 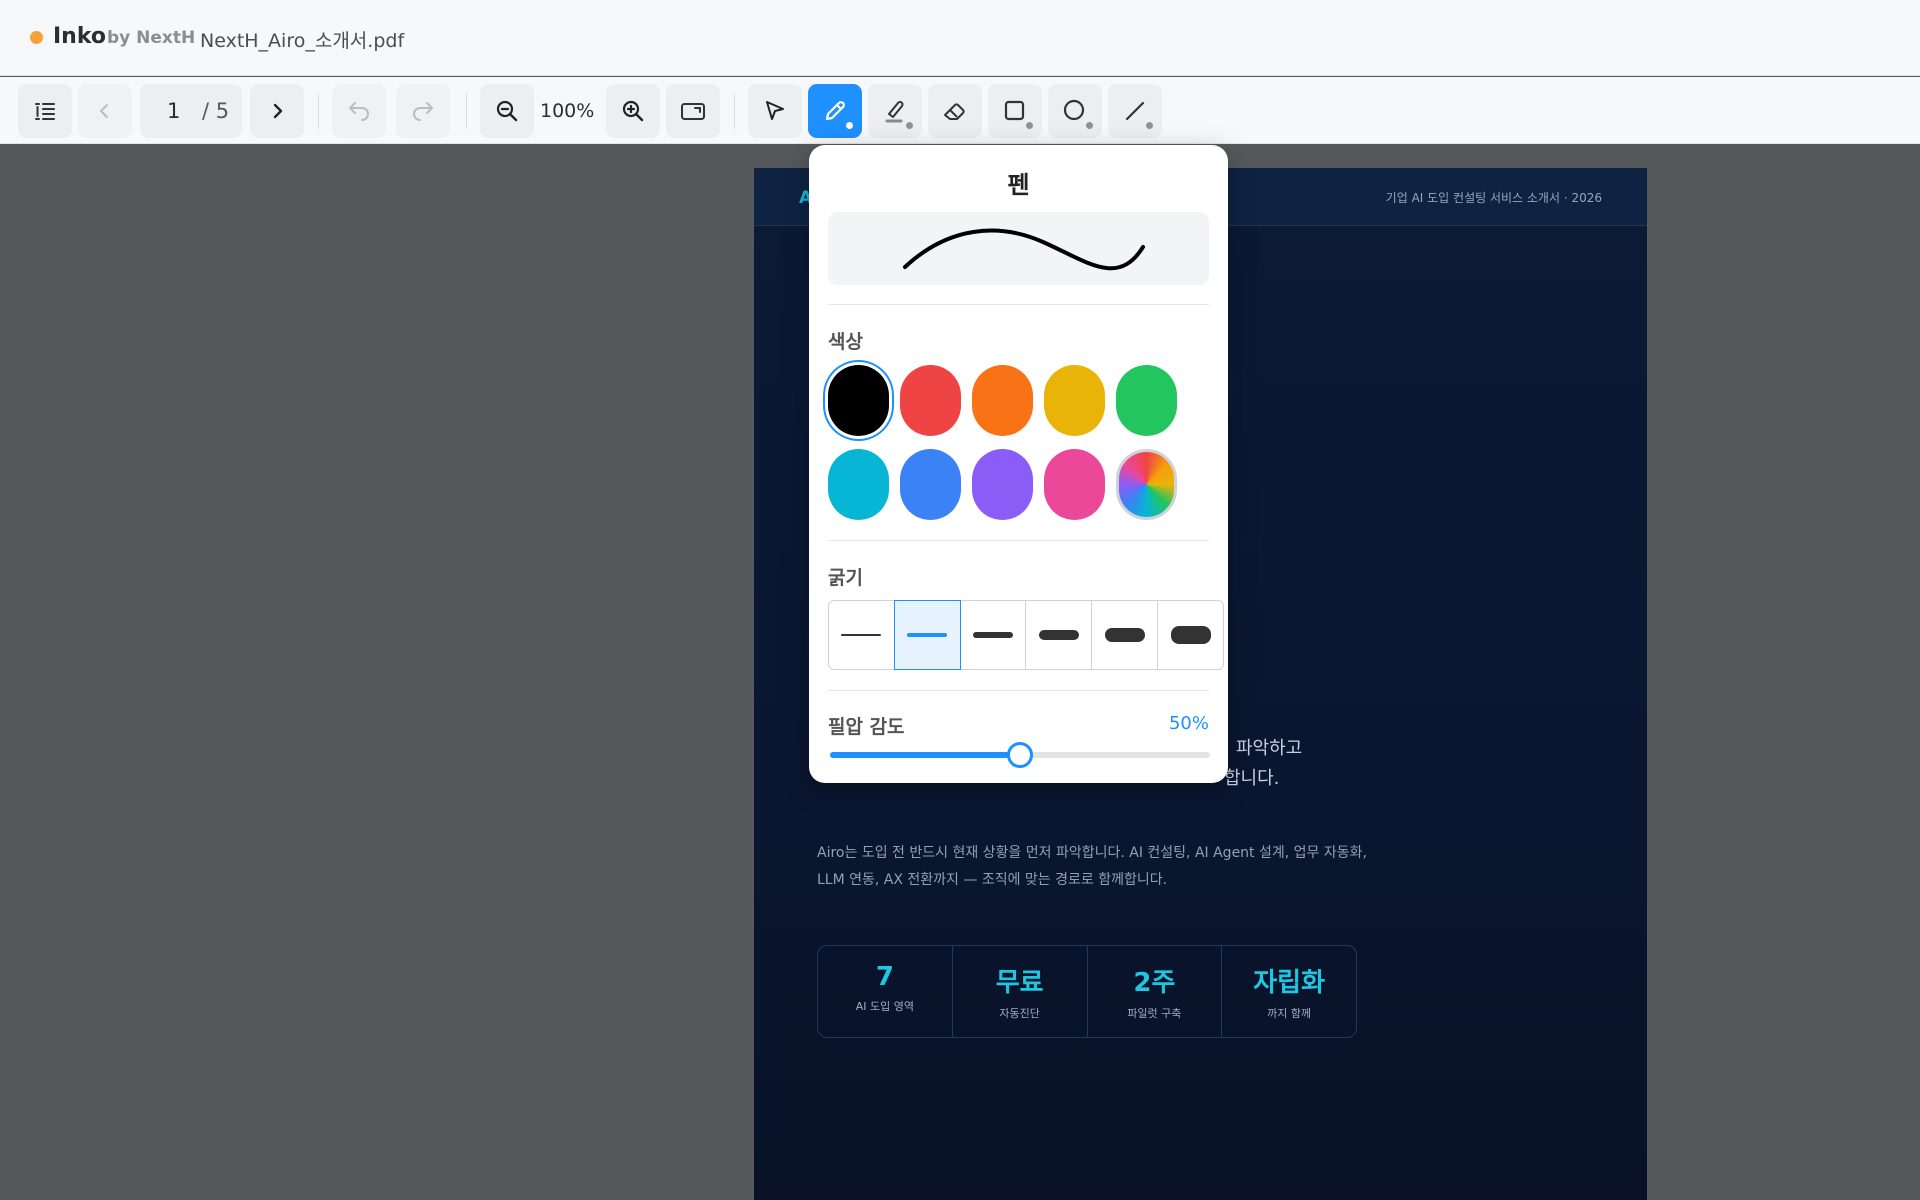 I want to click on stats-box: 7 AI 도입 영역 무료 자동진단 2주 파일럿 구축 자립화 까지 함께, so click(x=1087, y=991).